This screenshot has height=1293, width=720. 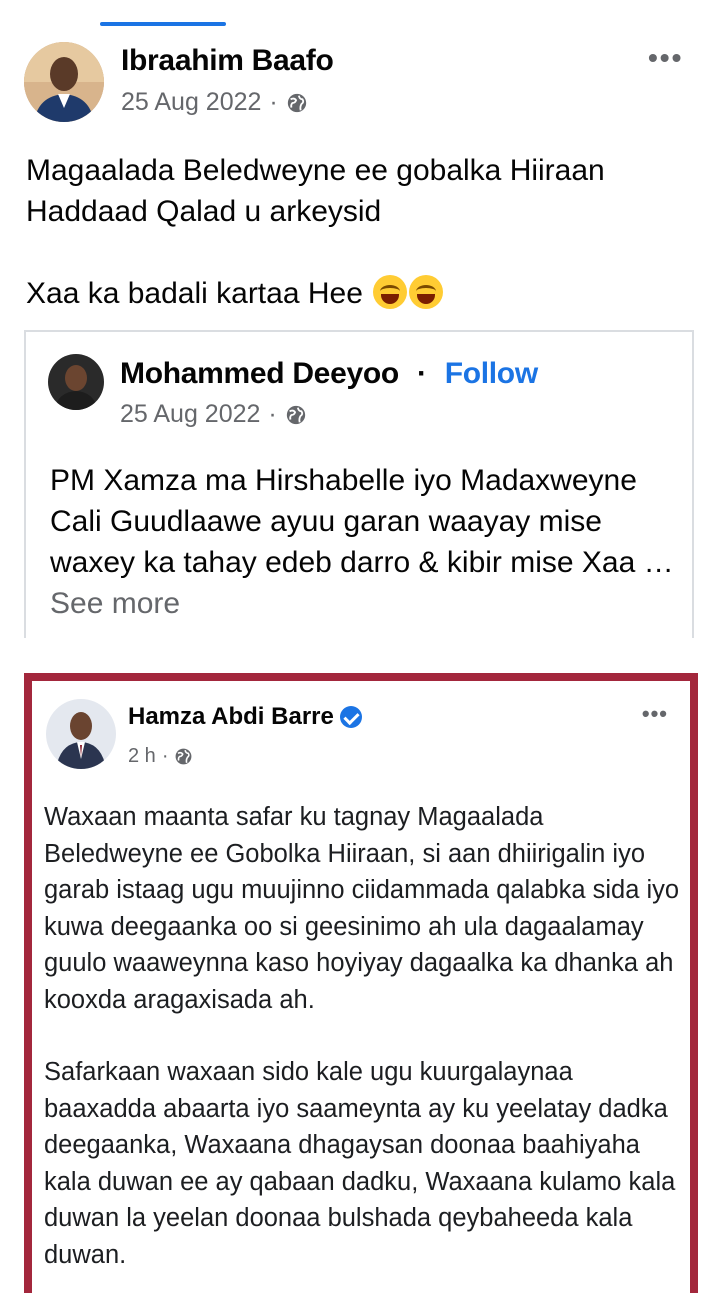 I want to click on shared-author-avatar, so click(x=76, y=382).